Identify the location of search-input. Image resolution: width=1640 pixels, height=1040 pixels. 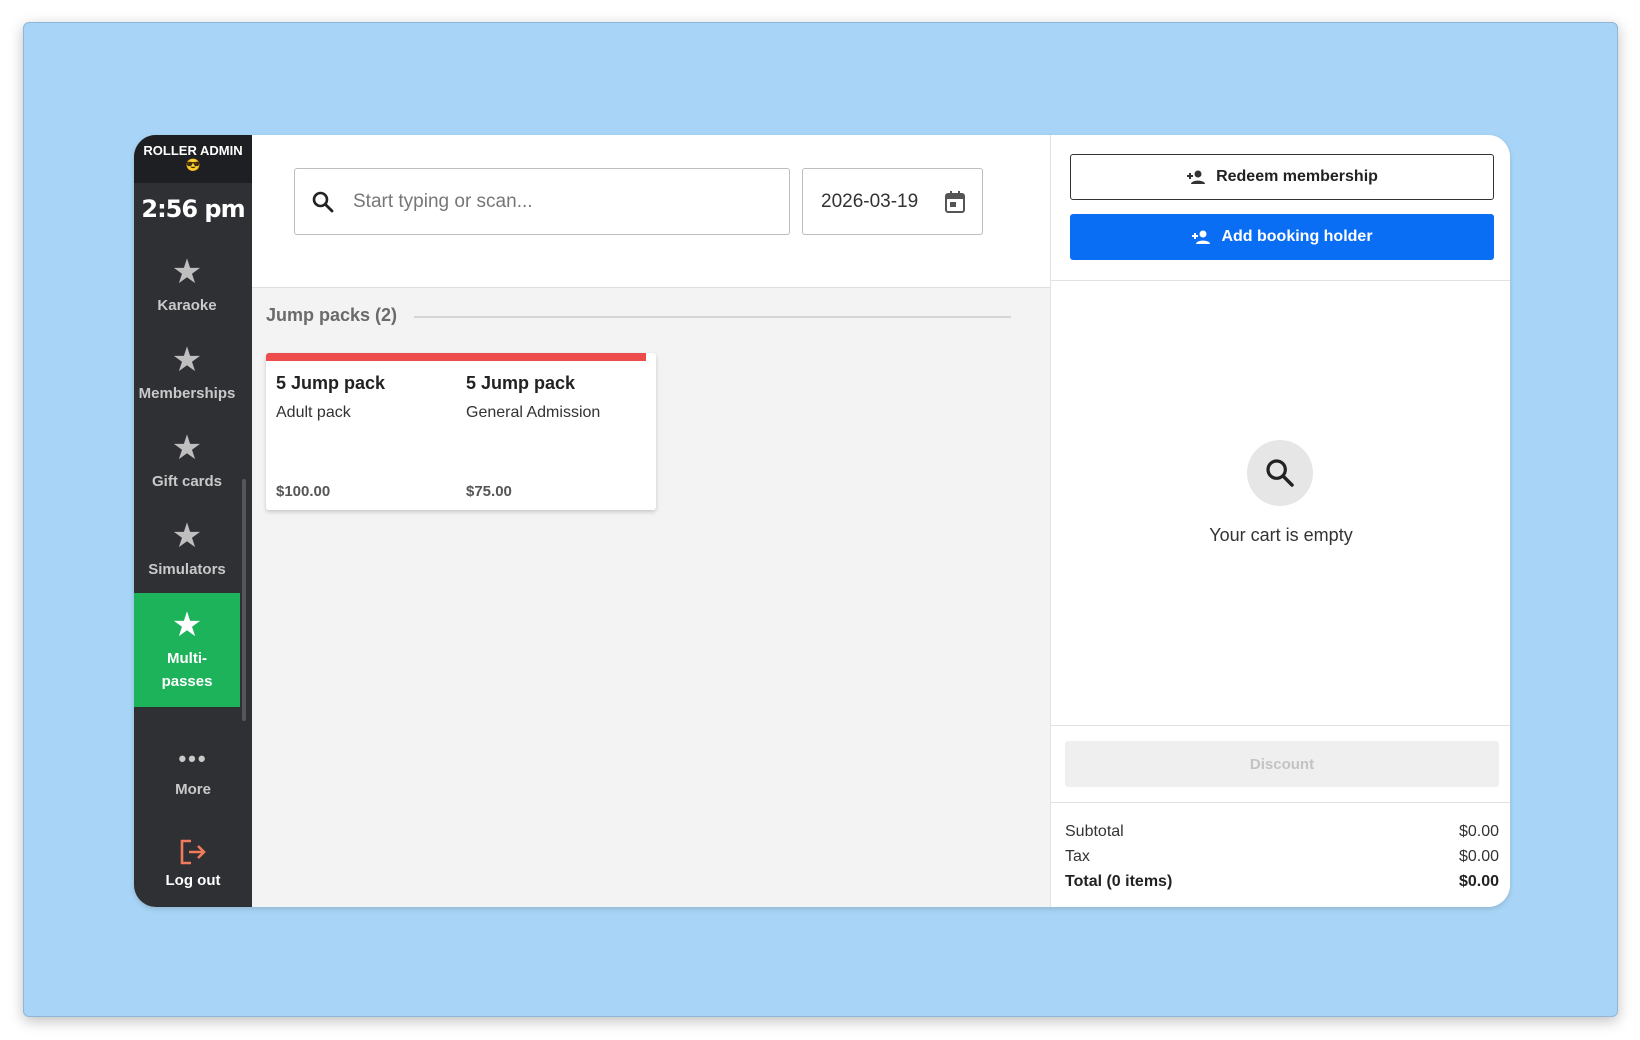
(553, 201).